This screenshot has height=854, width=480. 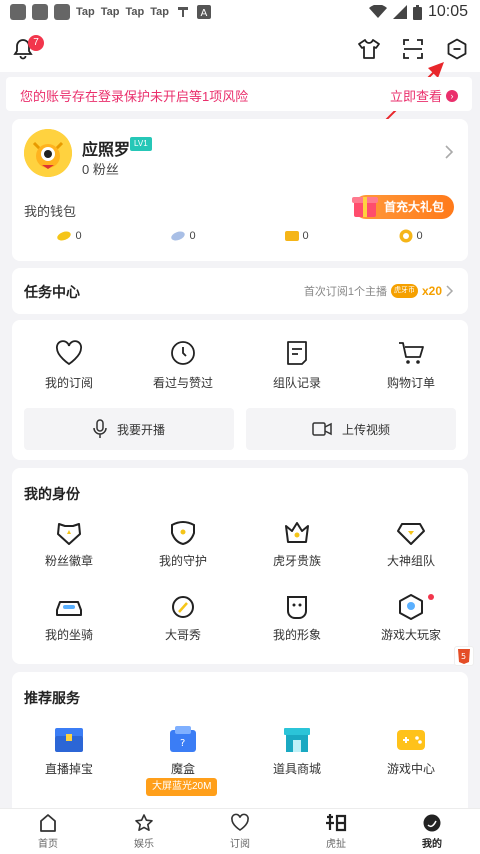 I want to click on feather-icon, so click(x=183, y=607).